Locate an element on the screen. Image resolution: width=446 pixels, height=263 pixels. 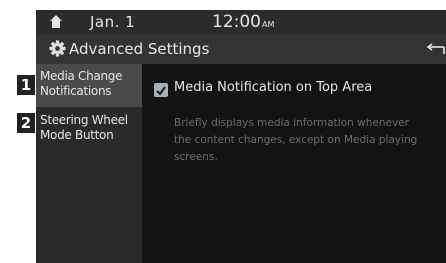
clock-time: 12:00 is located at coordinates (236, 22).